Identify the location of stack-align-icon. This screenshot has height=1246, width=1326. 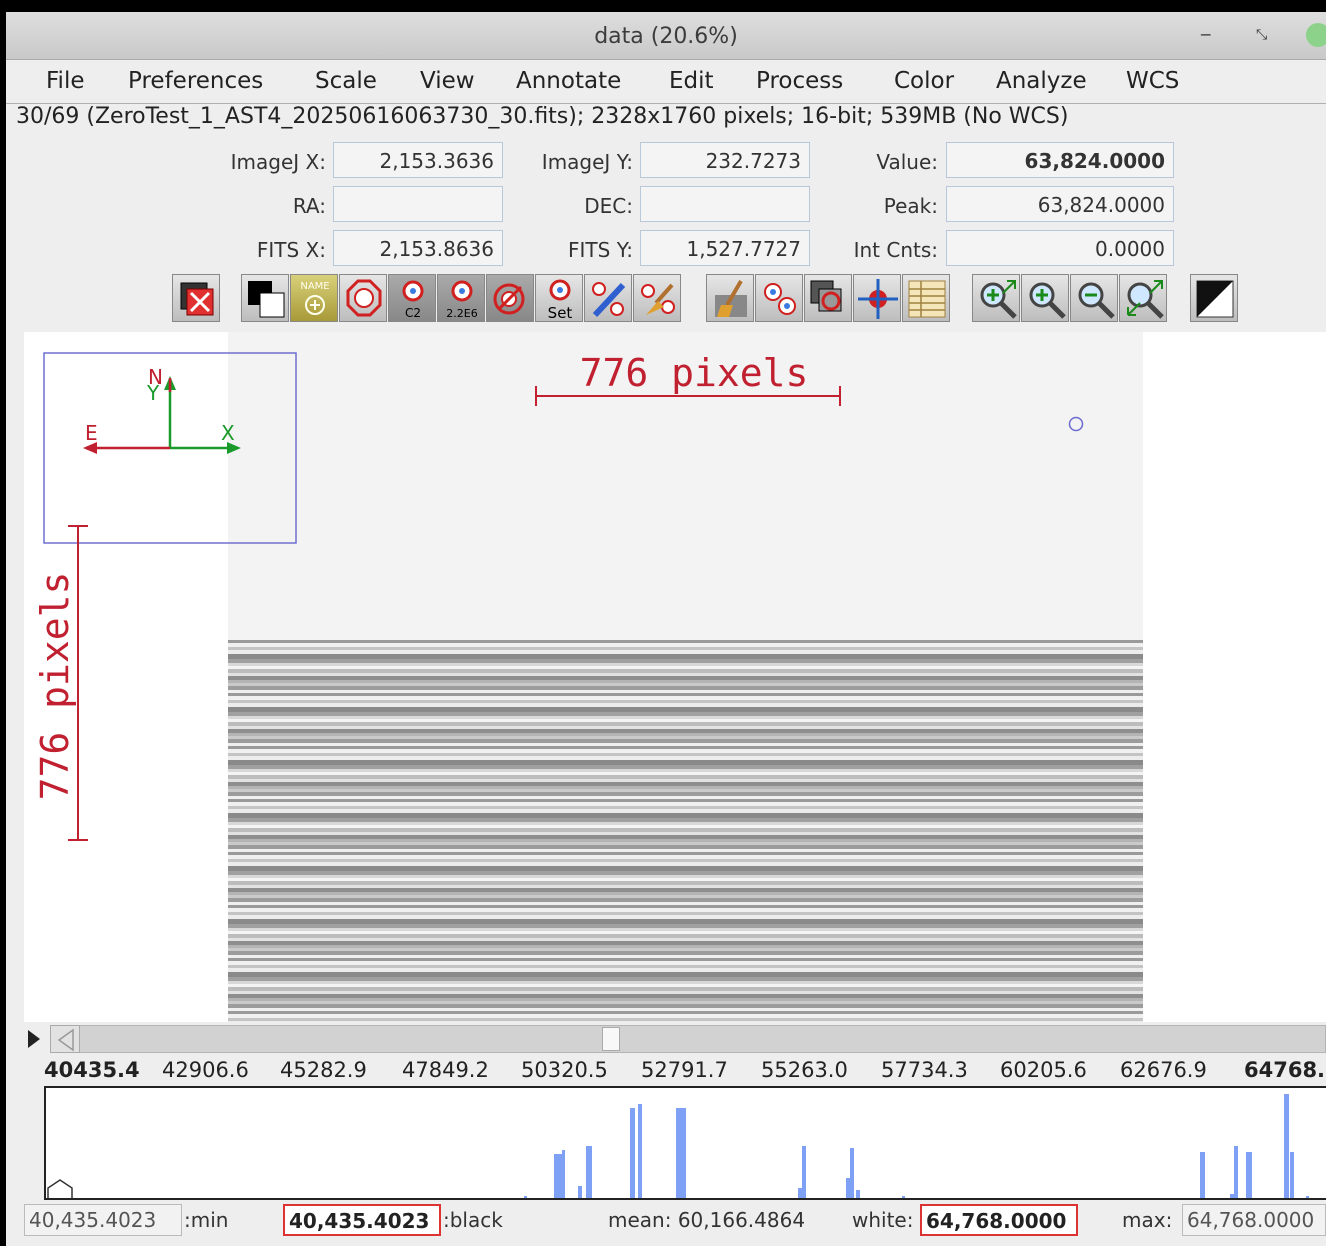
(826, 296).